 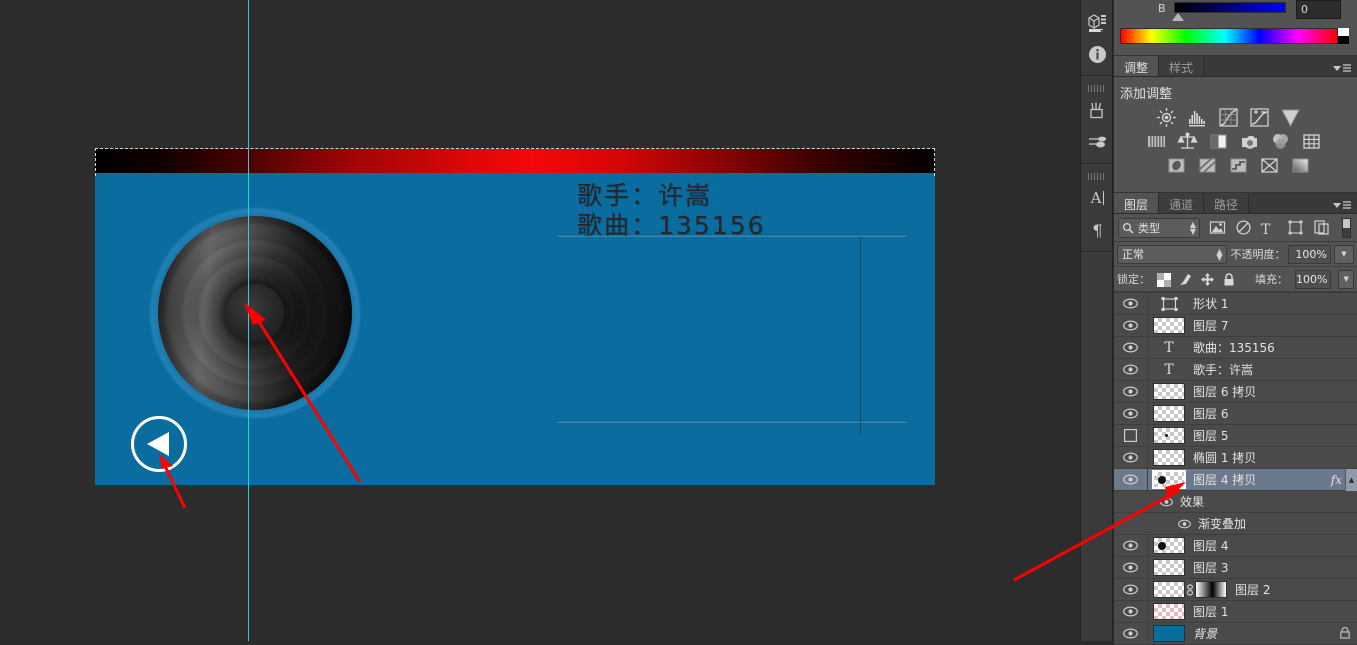 What do you see at coordinates (1227, 203) in the screenshot?
I see `tab-paths: 路径` at bounding box center [1227, 203].